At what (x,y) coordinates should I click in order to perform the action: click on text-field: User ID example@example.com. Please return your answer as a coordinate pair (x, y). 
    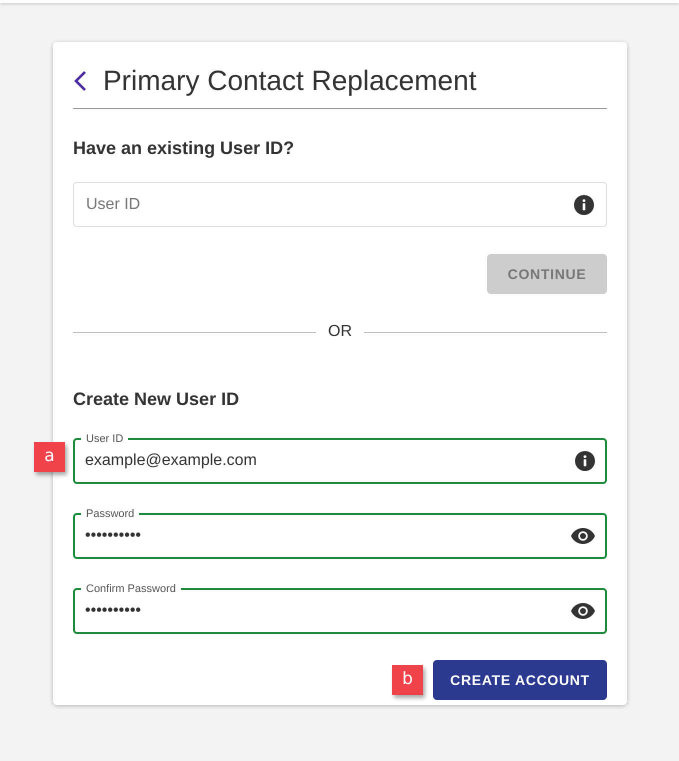
    Looking at the image, I should click on (340, 458).